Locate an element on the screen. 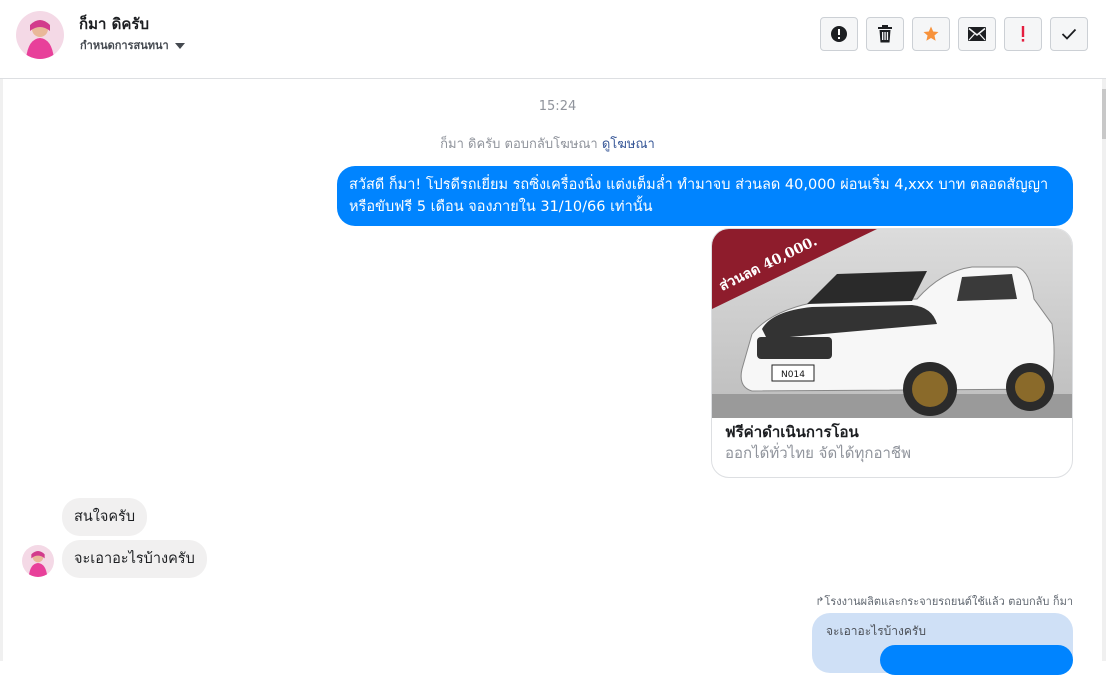 The width and height of the screenshot is (1106, 675). incoming-message: จะเอาอะไรบ้างครับ is located at coordinates (134, 559).